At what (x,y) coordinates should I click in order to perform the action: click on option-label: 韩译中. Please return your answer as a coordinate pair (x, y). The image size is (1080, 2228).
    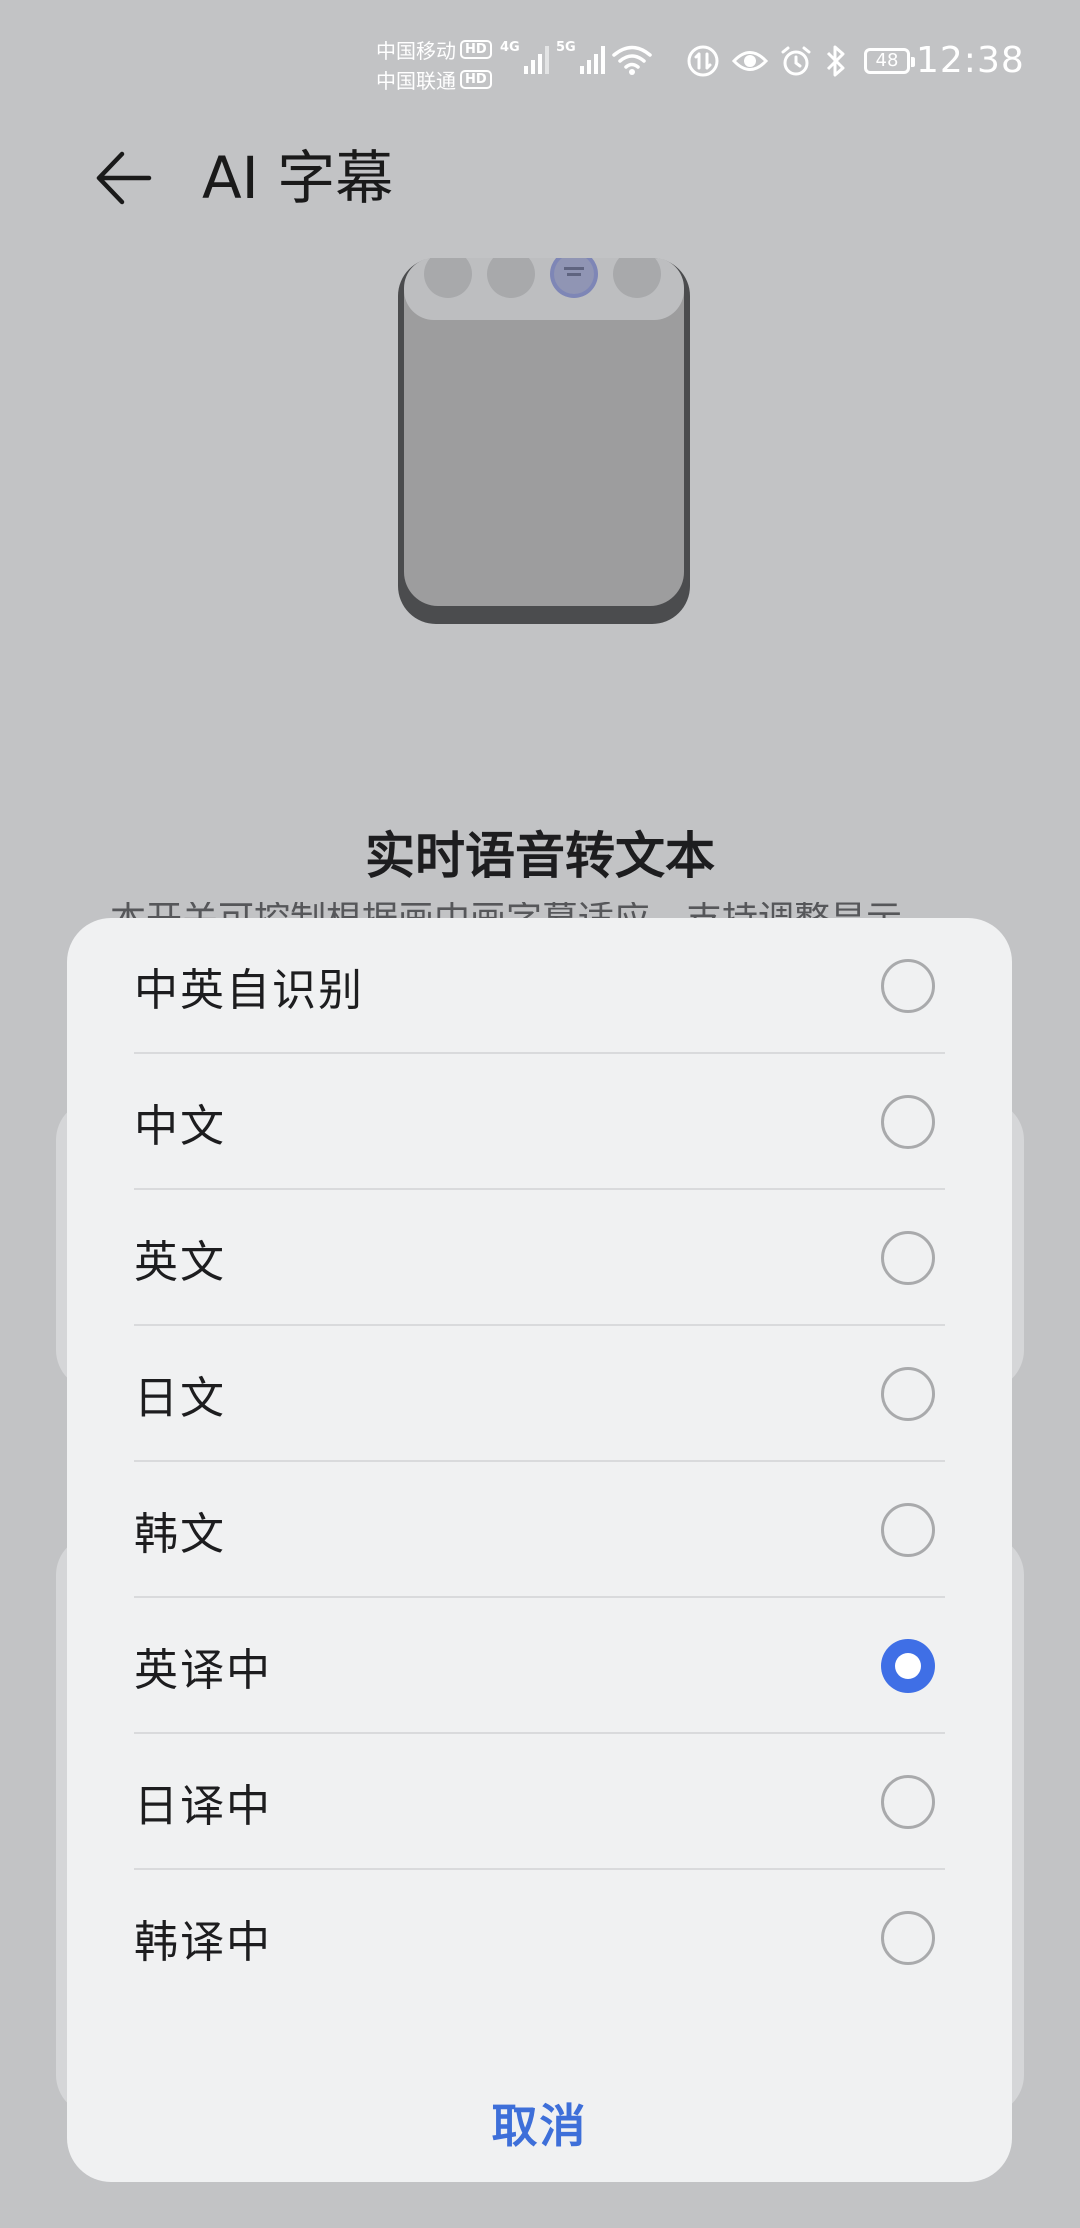
    Looking at the image, I should click on (203, 1942).